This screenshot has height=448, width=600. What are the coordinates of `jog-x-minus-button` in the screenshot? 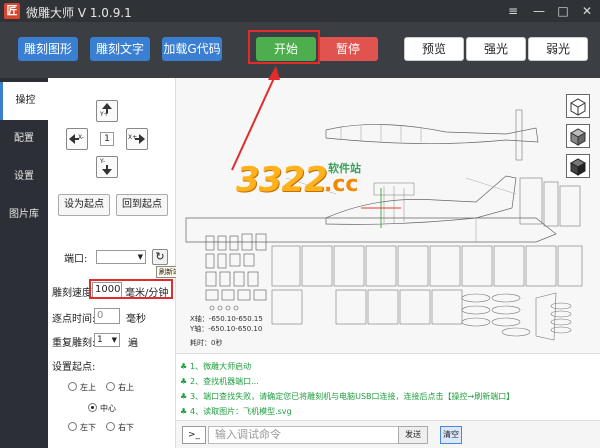 It's located at (77, 139).